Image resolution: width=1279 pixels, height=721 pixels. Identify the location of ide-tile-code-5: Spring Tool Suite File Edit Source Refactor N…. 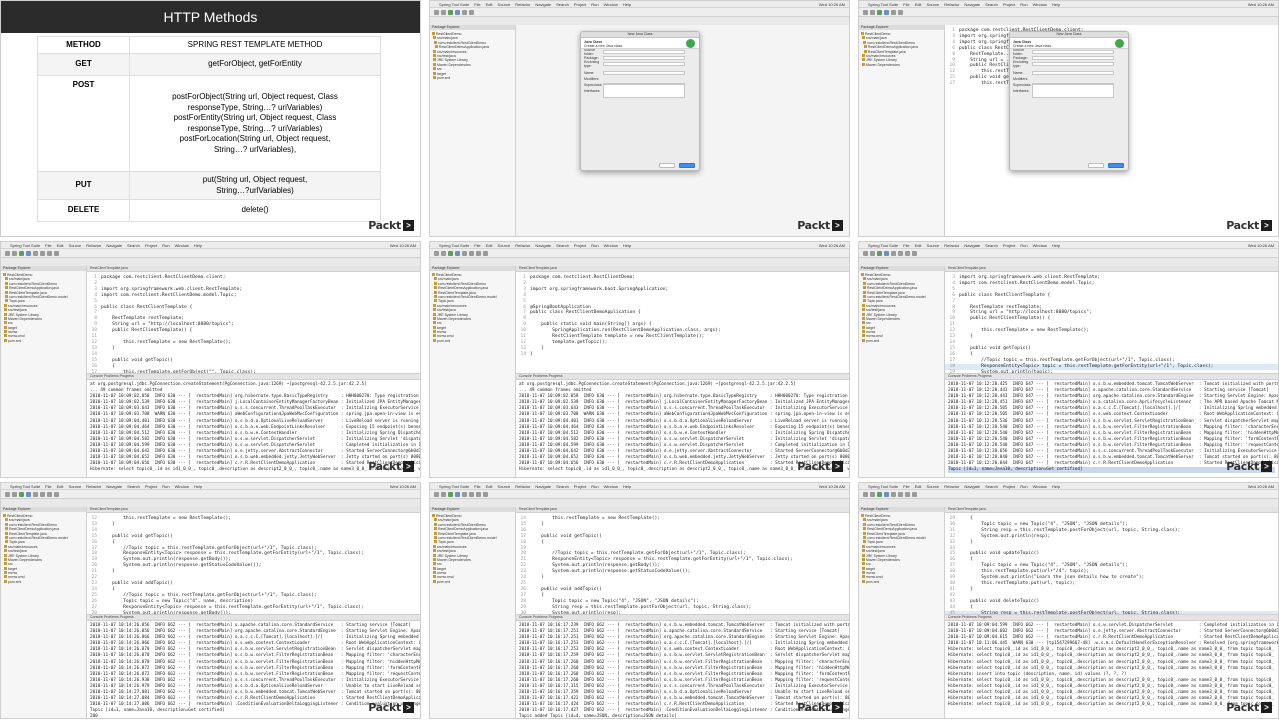
(639, 600).